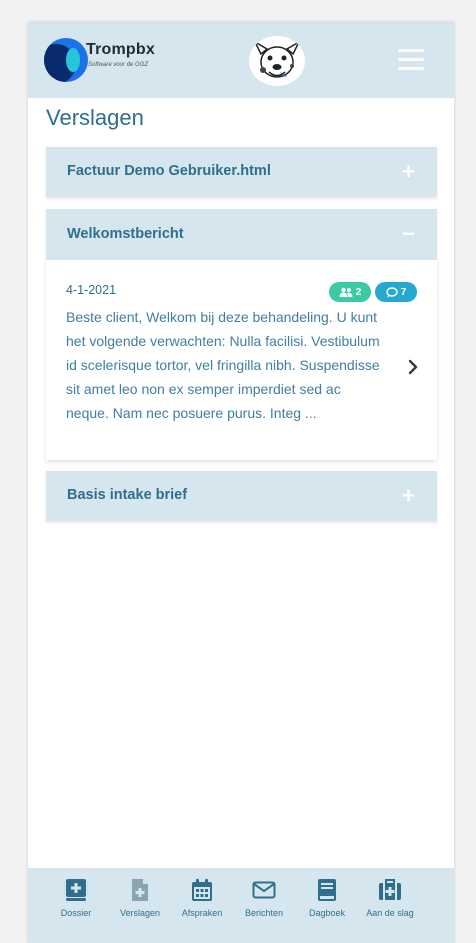  I want to click on nav-dagboek: Dagboek, so click(327, 898).